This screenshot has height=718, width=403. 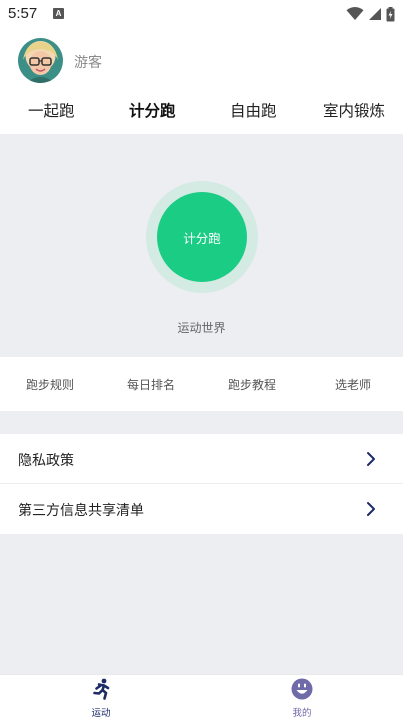 I want to click on avatar, so click(x=40, y=60).